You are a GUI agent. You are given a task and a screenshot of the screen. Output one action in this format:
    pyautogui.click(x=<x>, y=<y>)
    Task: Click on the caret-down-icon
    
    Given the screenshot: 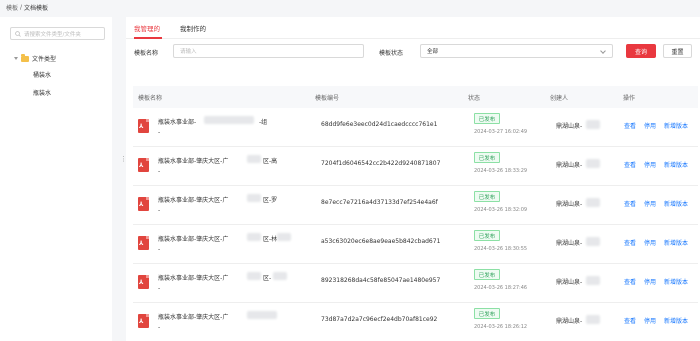 What is the action you would take?
    pyautogui.click(x=16, y=58)
    